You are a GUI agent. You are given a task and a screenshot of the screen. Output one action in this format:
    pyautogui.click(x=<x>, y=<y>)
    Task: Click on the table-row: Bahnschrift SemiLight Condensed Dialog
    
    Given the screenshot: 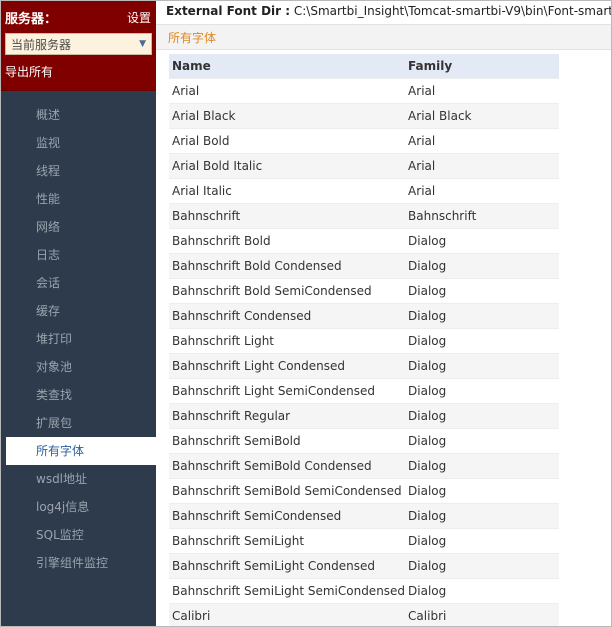 What is the action you would take?
    pyautogui.click(x=364, y=565)
    